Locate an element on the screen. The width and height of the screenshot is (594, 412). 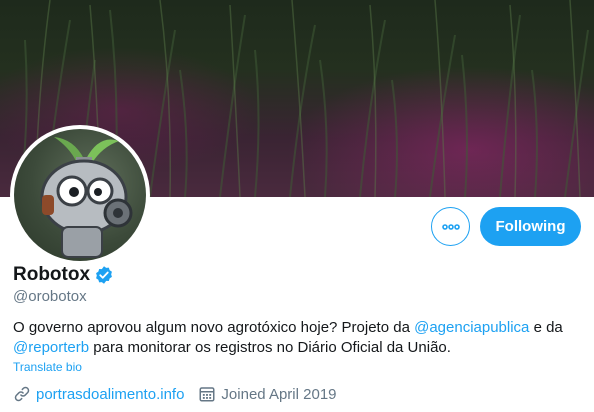
joined-item: Joined April 2019 is located at coordinates (267, 394).